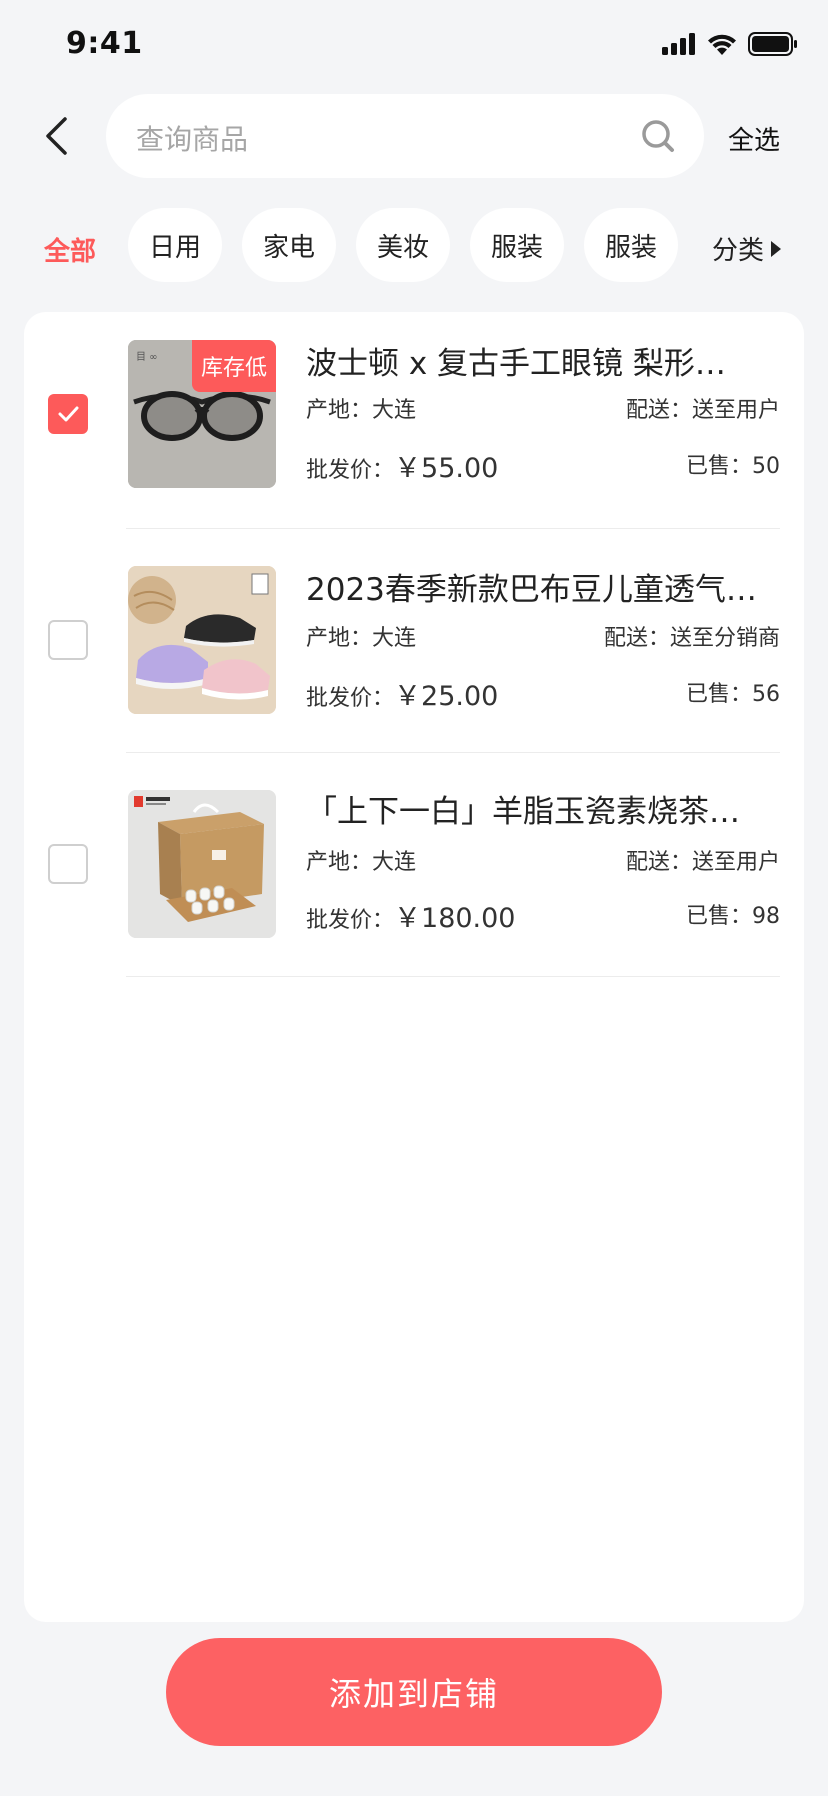 The height and width of the screenshot is (1796, 828). What do you see at coordinates (446, 696) in the screenshot?
I see `price-value: ￥25.00` at bounding box center [446, 696].